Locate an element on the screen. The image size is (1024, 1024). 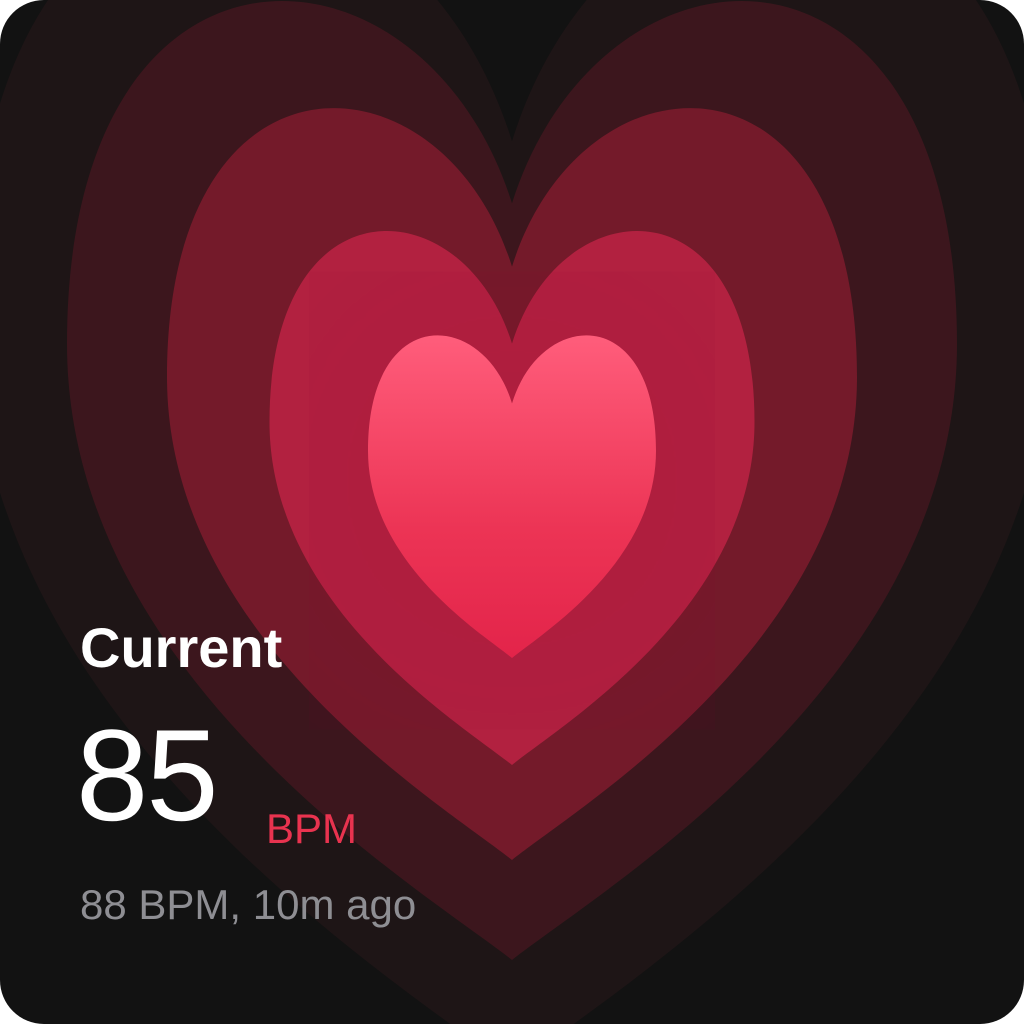
heart-rate-value: 85 is located at coordinates (147, 775).